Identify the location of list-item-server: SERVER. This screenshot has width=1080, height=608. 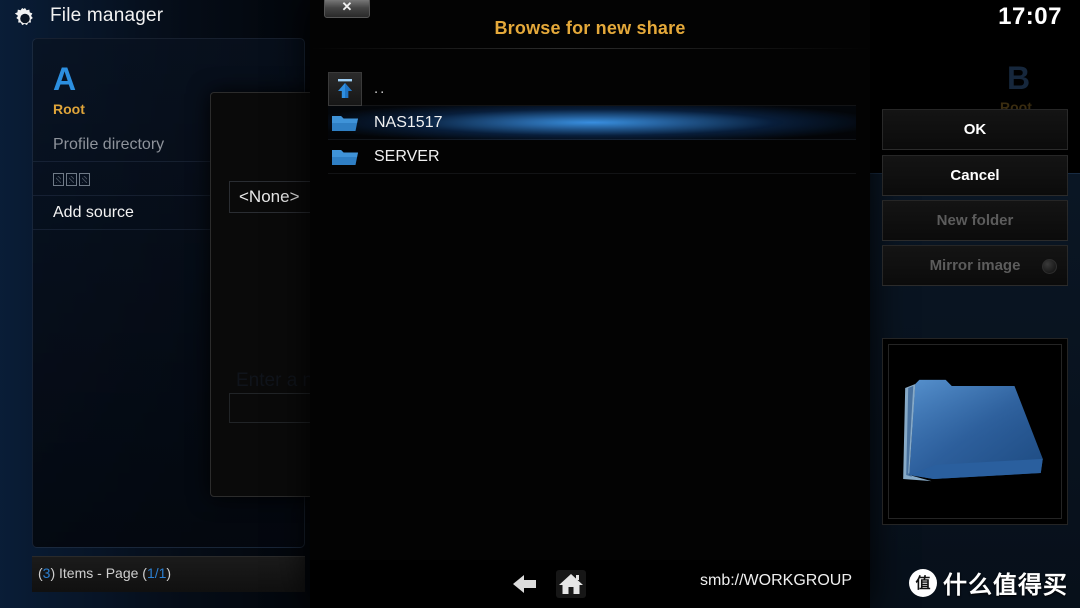
(592, 157).